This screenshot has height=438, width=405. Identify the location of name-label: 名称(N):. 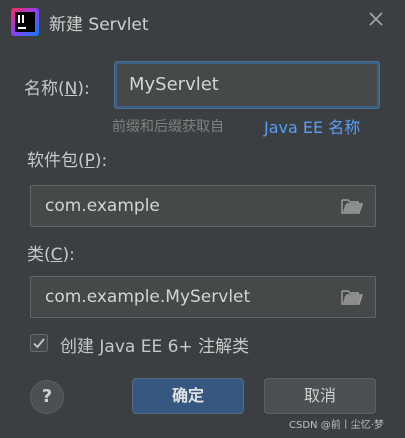
(57, 89).